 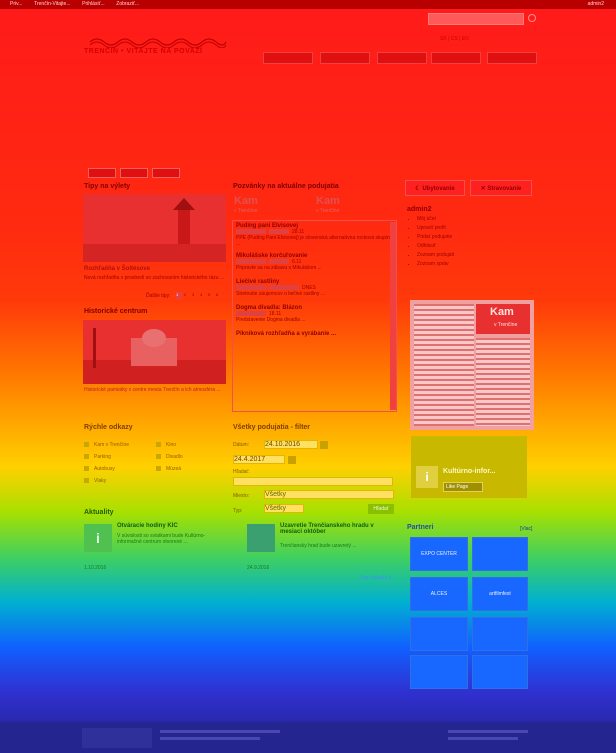 What do you see at coordinates (329, 494) in the screenshot?
I see `place-select: Všetky` at bounding box center [329, 494].